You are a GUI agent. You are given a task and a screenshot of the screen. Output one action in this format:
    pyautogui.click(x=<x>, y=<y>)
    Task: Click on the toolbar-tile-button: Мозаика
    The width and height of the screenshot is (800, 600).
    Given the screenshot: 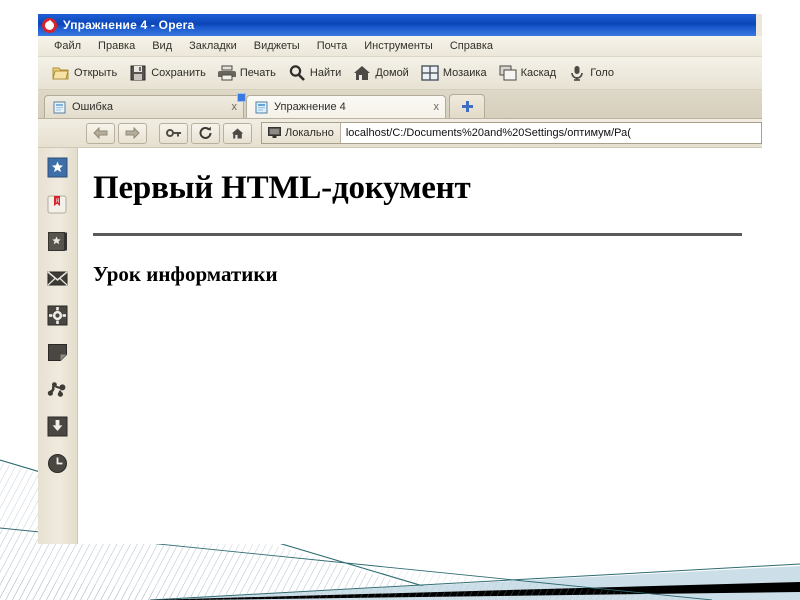 What is the action you would take?
    pyautogui.click(x=454, y=73)
    